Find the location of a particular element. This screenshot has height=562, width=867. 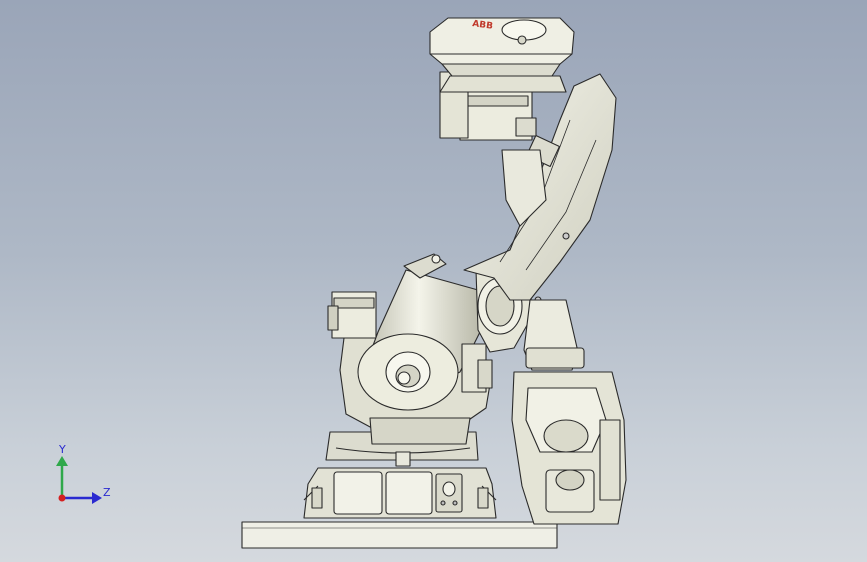

base-window-left is located at coordinates (358, 493).